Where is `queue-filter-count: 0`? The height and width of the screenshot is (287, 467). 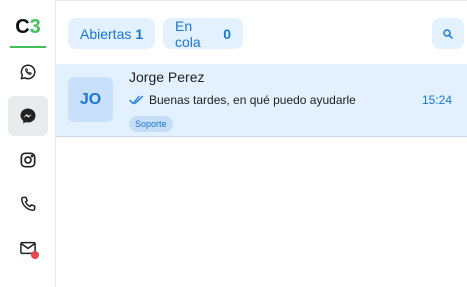
queue-filter-count: 0 is located at coordinates (227, 33).